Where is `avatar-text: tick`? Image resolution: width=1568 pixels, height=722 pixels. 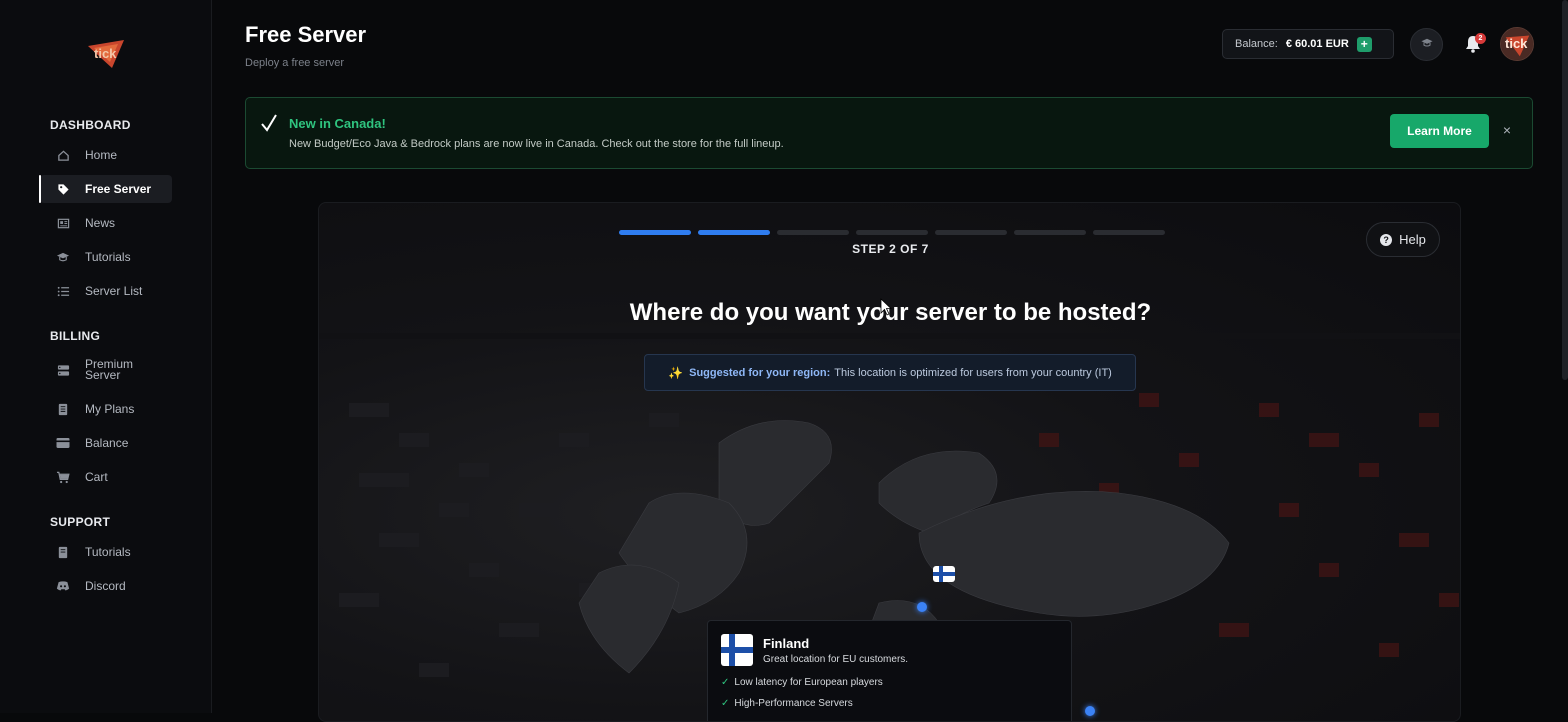 avatar-text: tick is located at coordinates (1516, 43).